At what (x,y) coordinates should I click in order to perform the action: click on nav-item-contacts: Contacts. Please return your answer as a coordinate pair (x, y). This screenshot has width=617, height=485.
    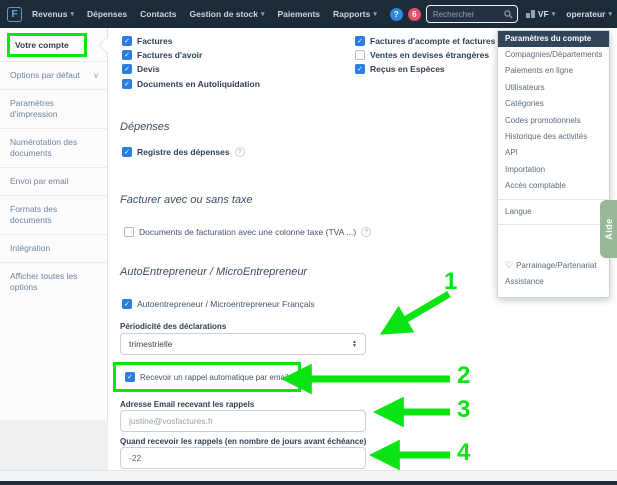
    Looking at the image, I should click on (158, 14).